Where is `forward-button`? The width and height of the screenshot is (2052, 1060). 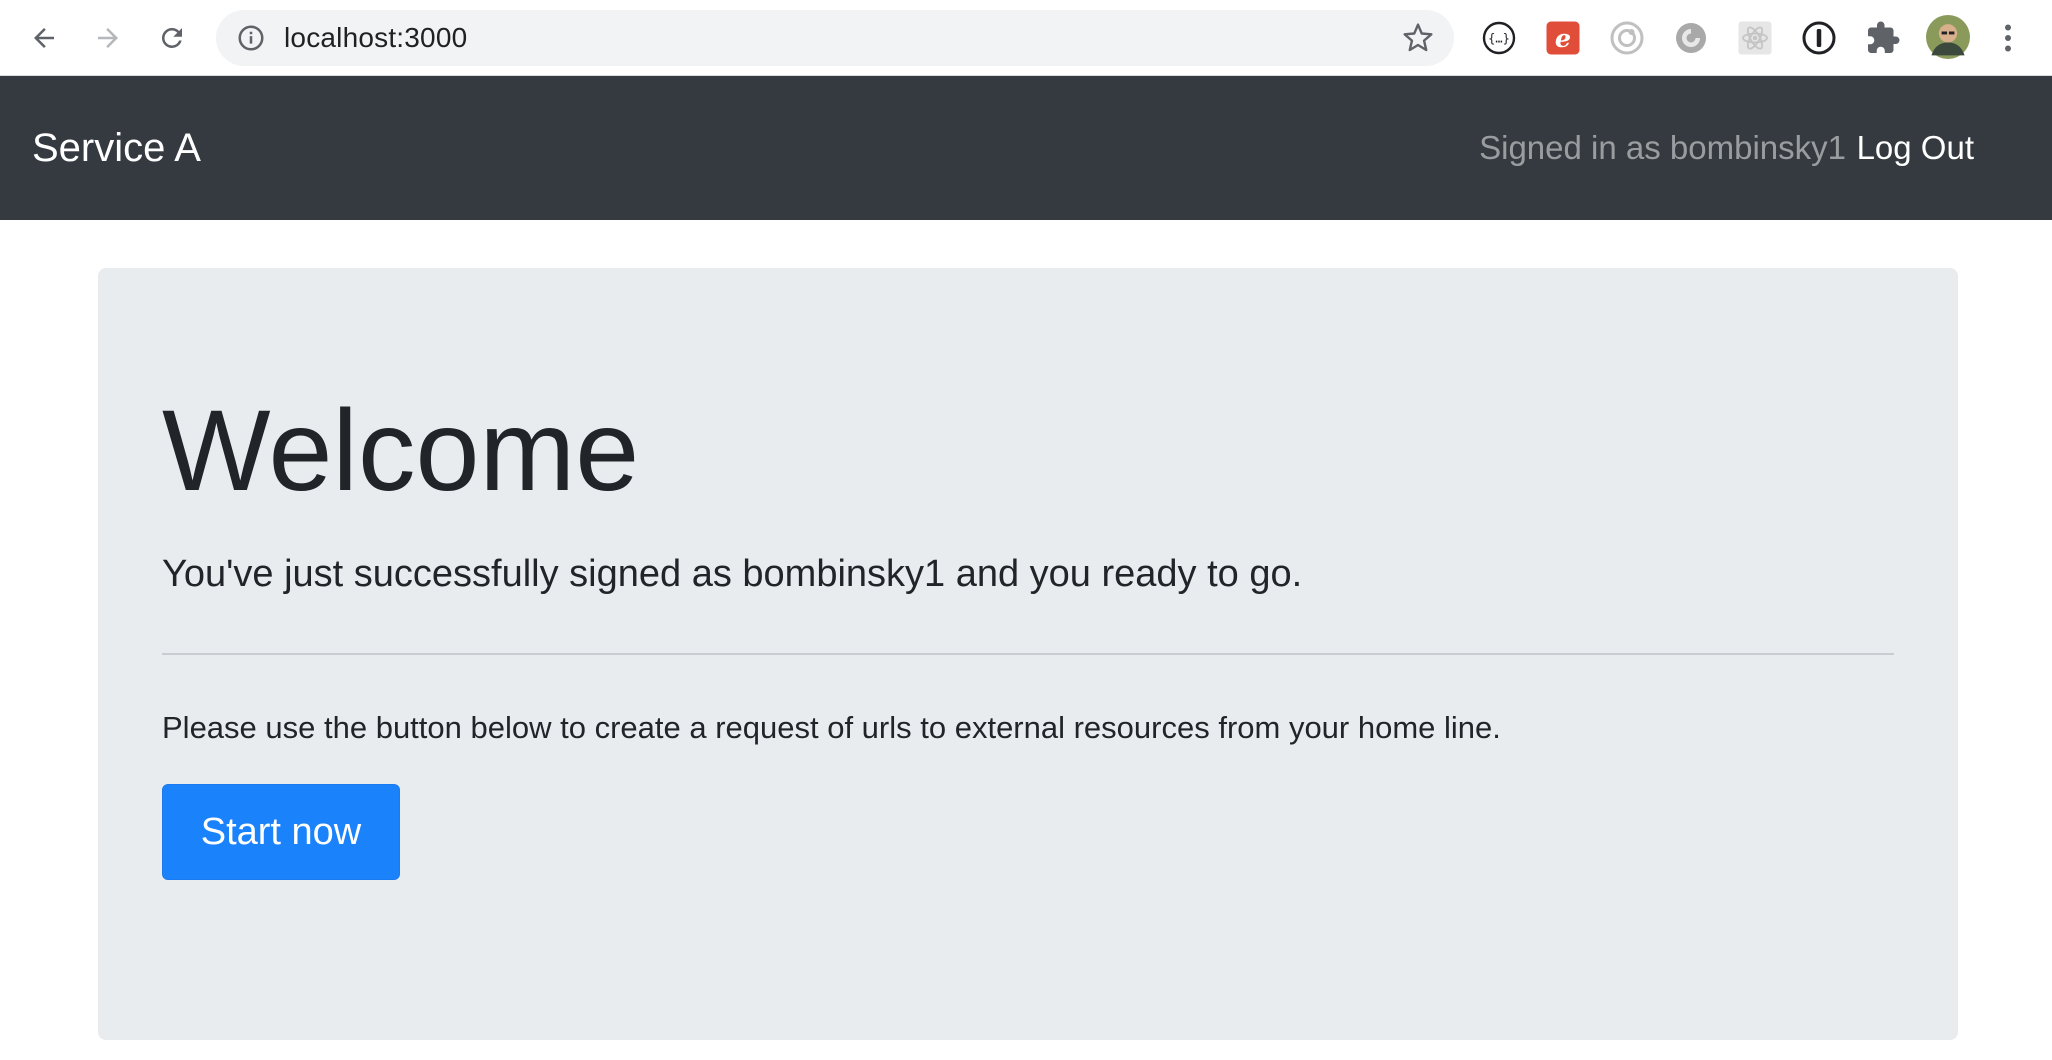 forward-button is located at coordinates (108, 38).